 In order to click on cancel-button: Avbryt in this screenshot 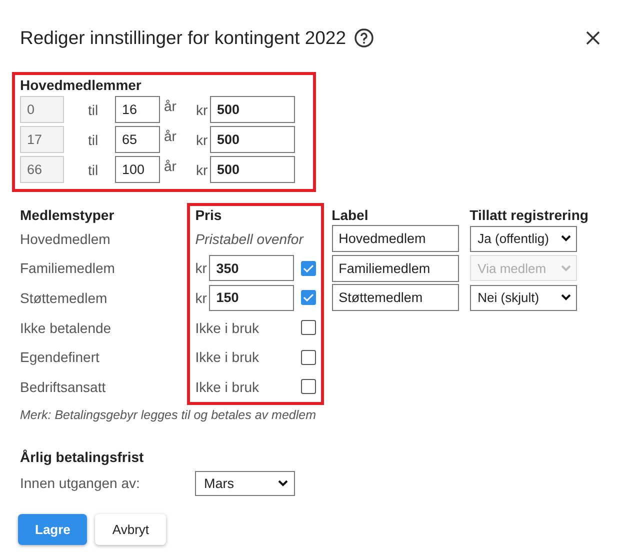, I will do `click(130, 529)`.